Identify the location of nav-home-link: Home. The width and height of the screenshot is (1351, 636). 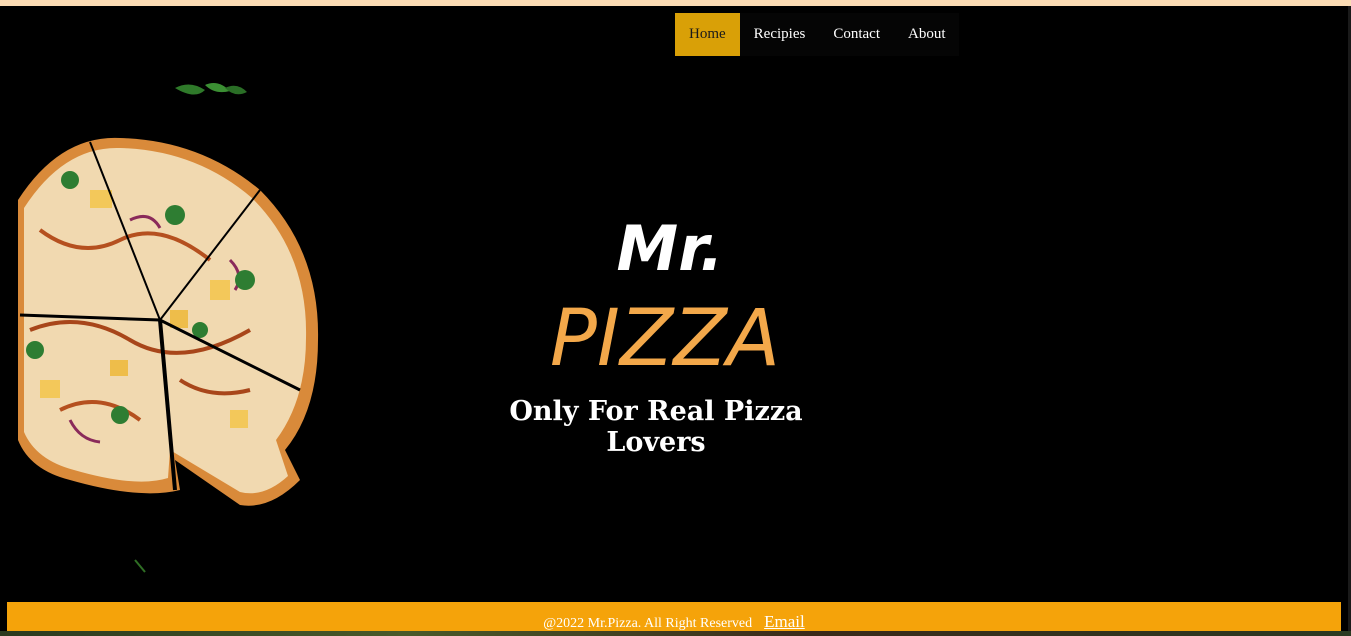
(707, 34).